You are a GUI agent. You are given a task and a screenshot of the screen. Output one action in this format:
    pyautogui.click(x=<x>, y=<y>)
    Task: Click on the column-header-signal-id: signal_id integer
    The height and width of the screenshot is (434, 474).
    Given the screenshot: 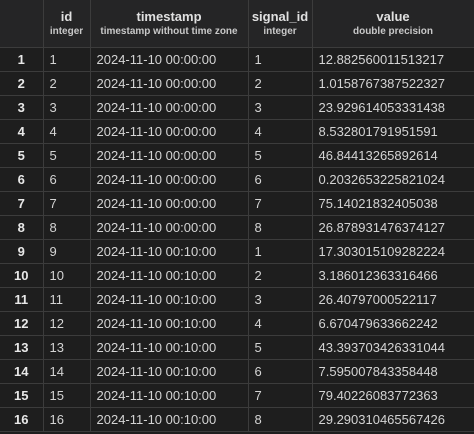 What is the action you would take?
    pyautogui.click(x=280, y=24)
    